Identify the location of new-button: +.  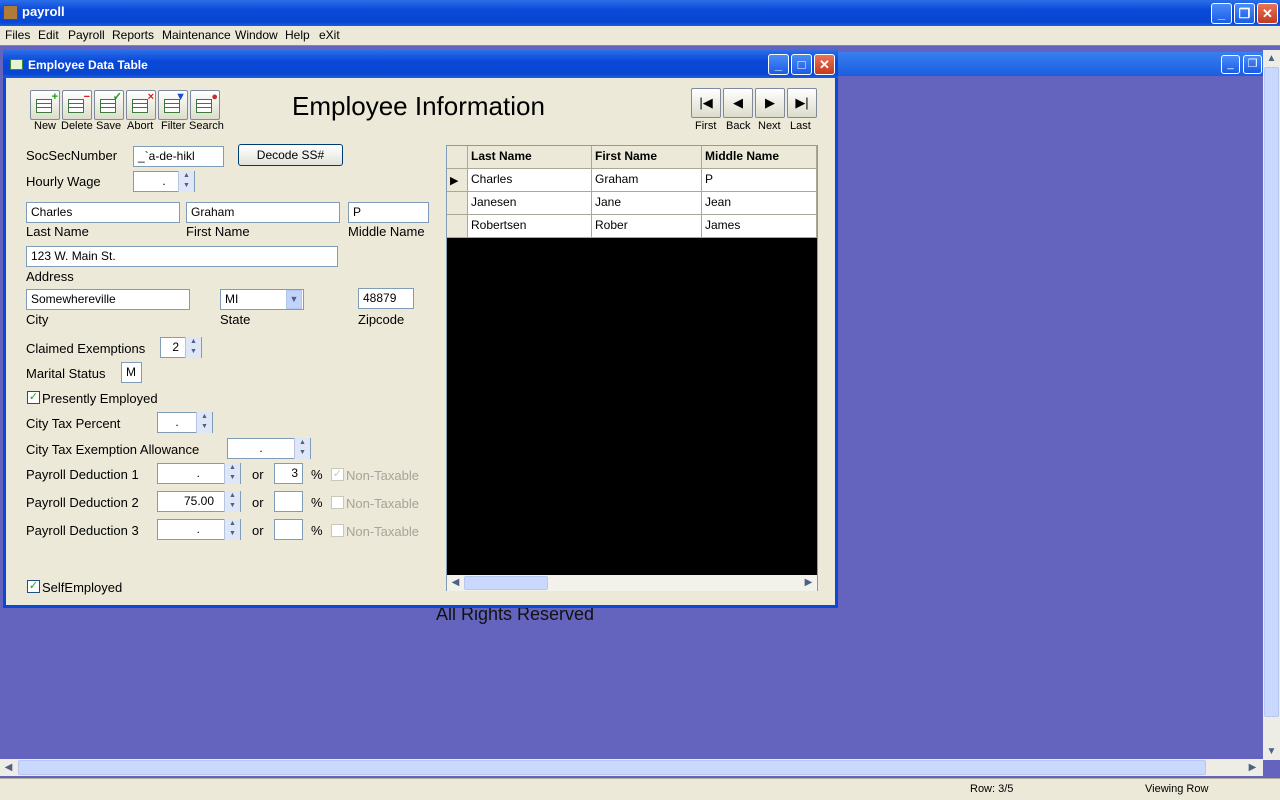
(45, 105).